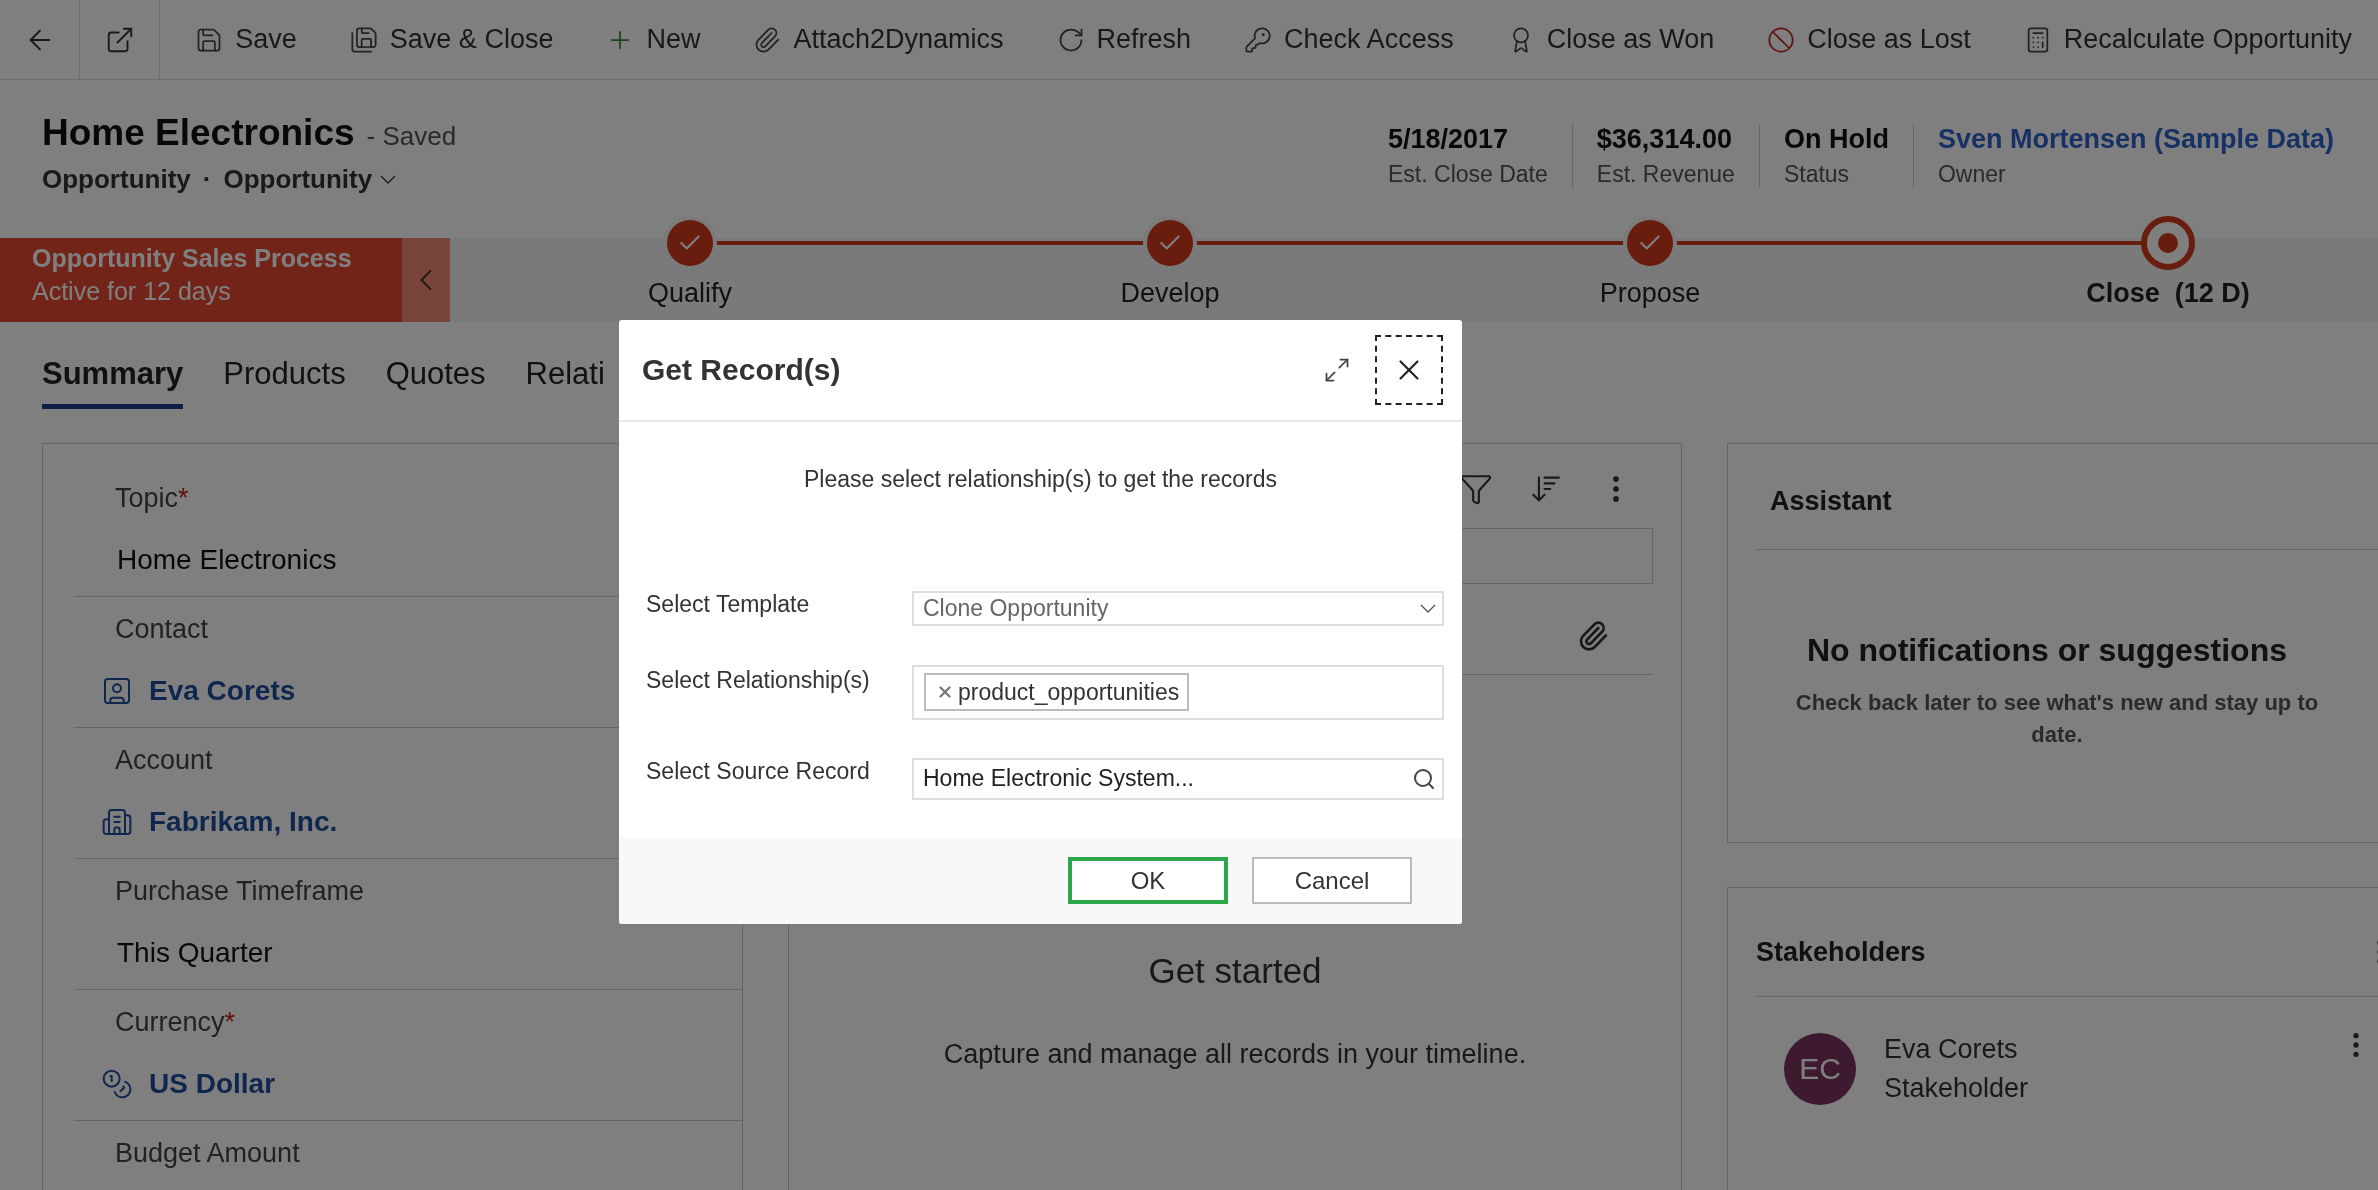 The height and width of the screenshot is (1190, 2378). I want to click on field-value: Home Electronics, so click(227, 560).